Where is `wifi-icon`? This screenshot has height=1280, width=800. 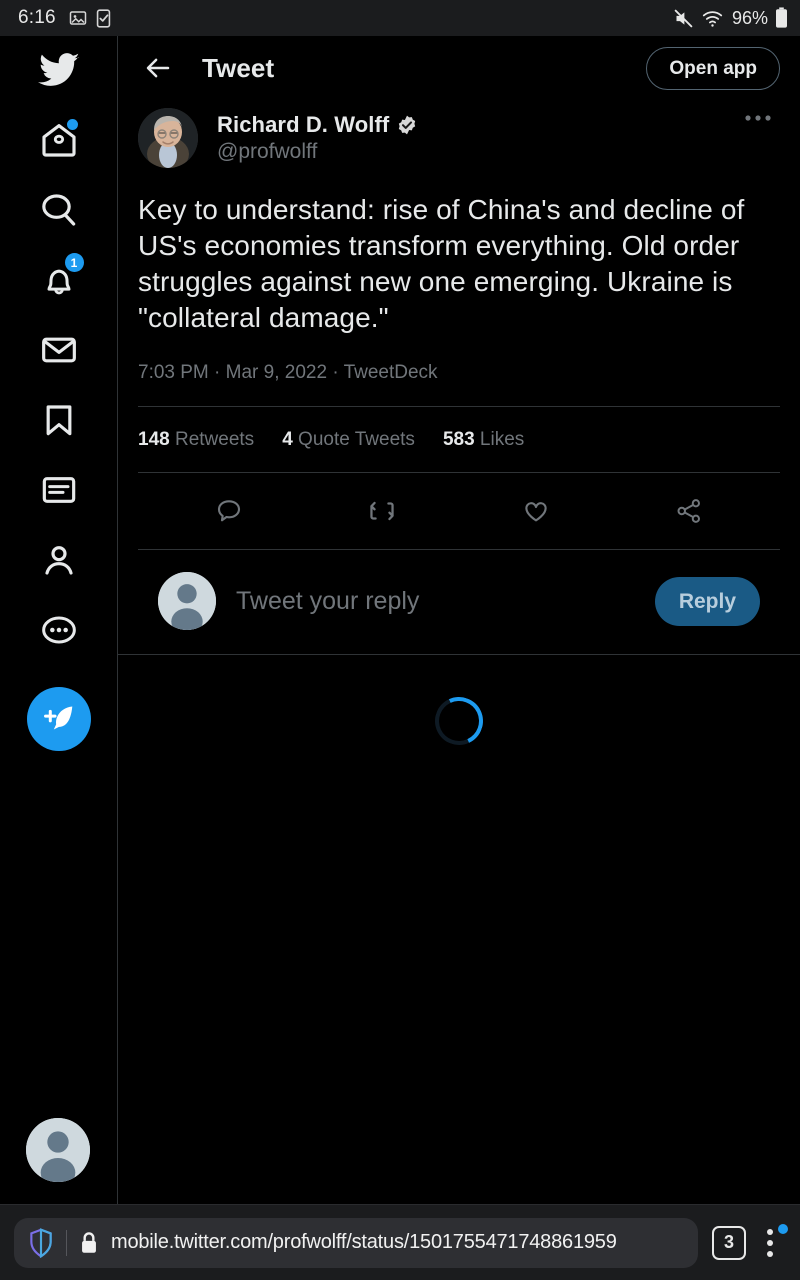 wifi-icon is located at coordinates (712, 18).